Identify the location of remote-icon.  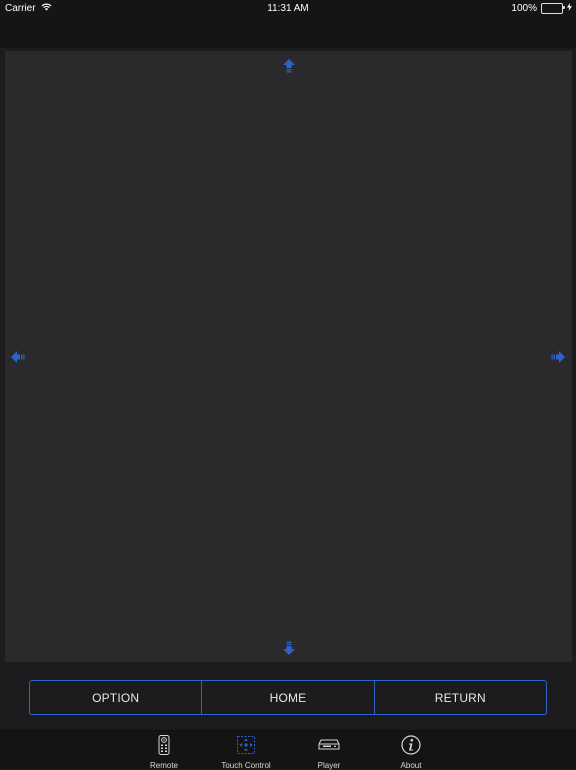
(164, 745).